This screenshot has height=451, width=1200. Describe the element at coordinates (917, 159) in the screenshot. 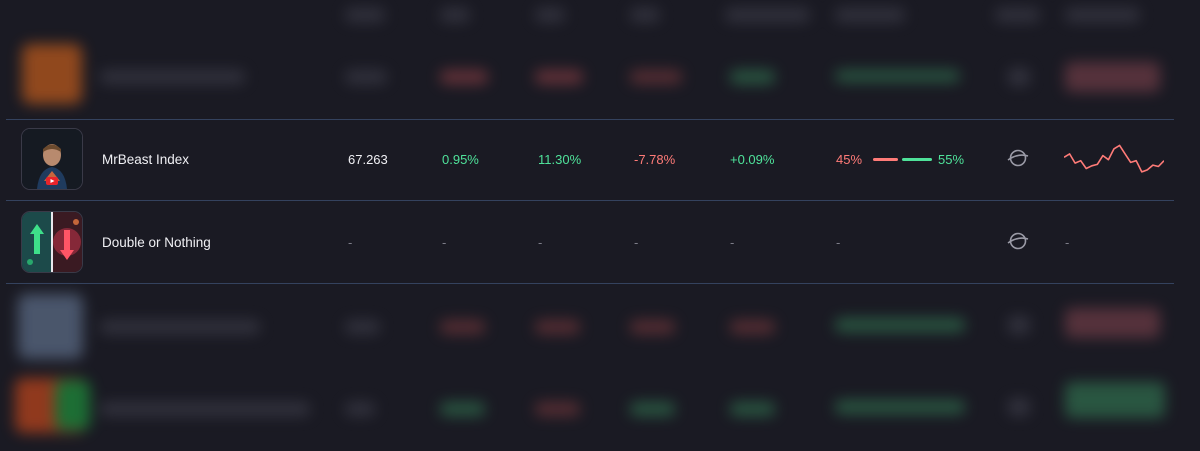

I see `sentiment-bar-positive` at that location.